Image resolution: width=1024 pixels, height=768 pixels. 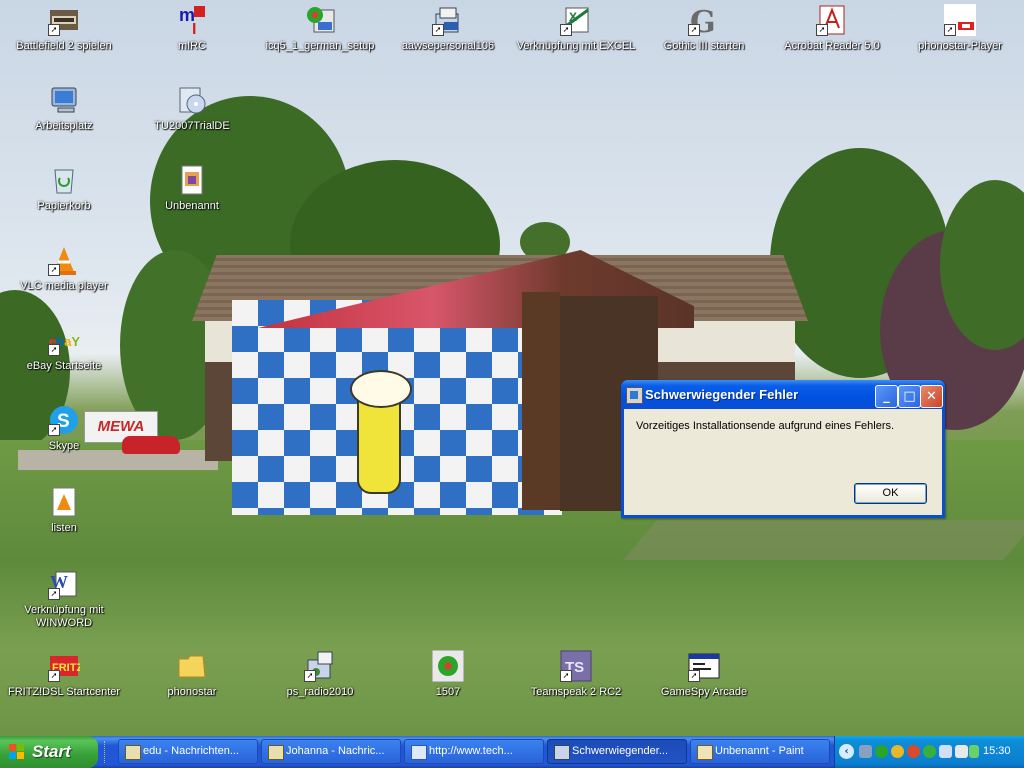 I want to click on phonostar-player-icon: ➚, so click(x=960, y=20).